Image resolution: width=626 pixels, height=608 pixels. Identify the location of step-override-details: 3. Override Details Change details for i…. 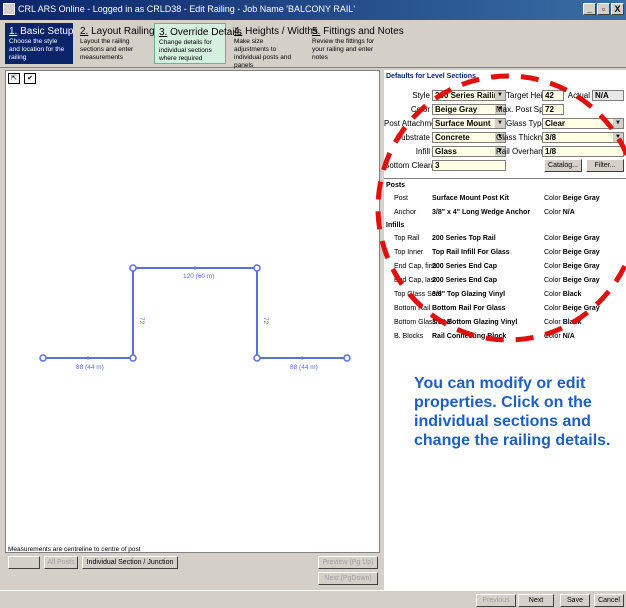
(198, 43).